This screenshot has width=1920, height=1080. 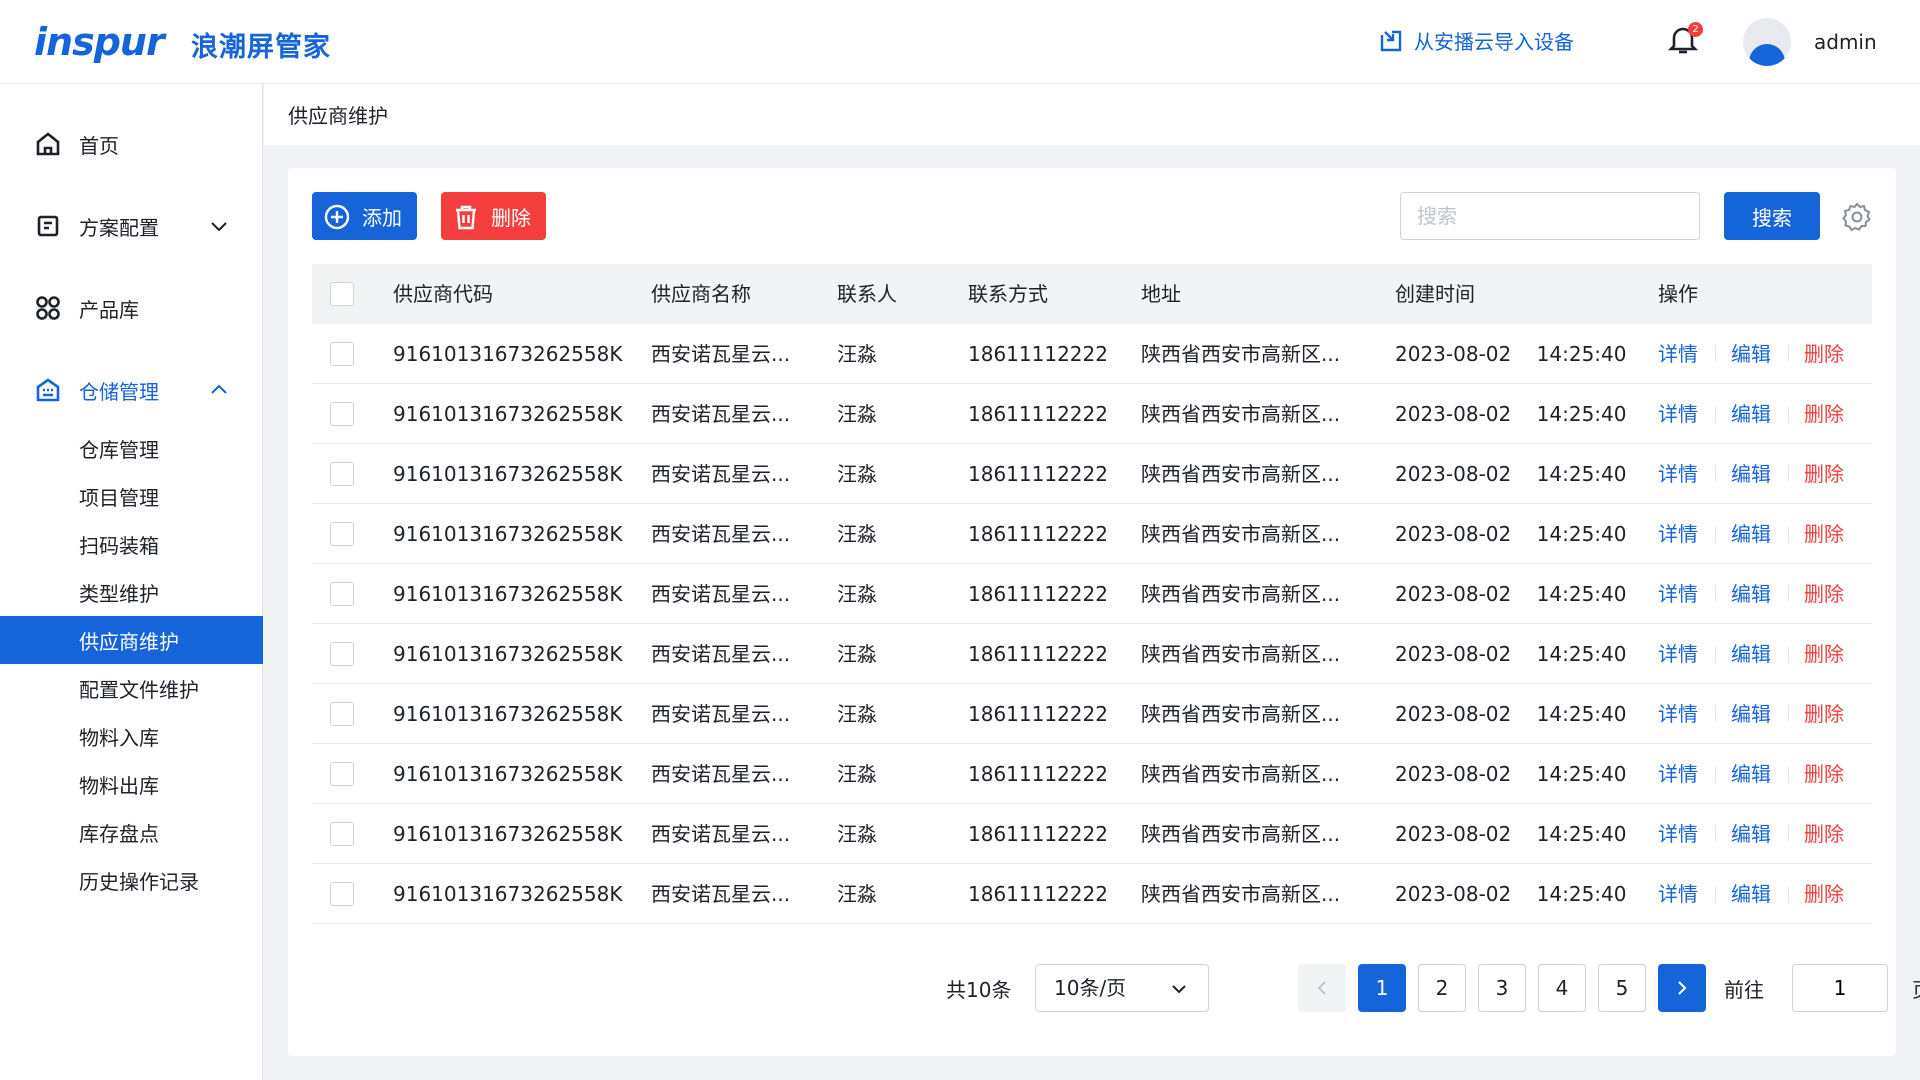 What do you see at coordinates (99, 42) in the screenshot?
I see `brand-logo: inspur` at bounding box center [99, 42].